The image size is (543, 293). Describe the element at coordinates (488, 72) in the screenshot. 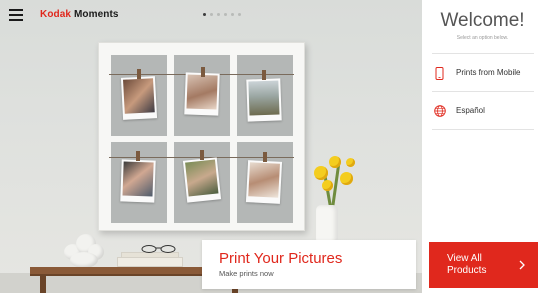

I see `prints-from-mobile-label: Prints from Mobile` at that location.